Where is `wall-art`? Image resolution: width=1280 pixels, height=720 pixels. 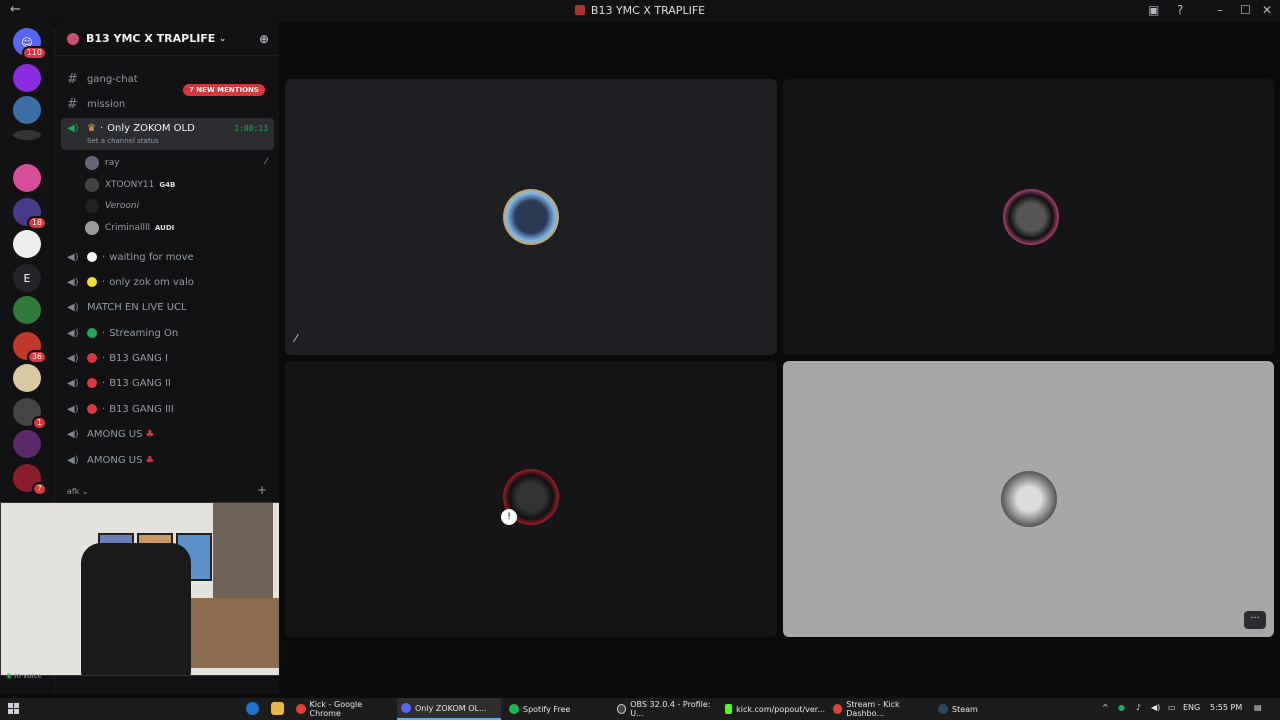 wall-art is located at coordinates (243, 558).